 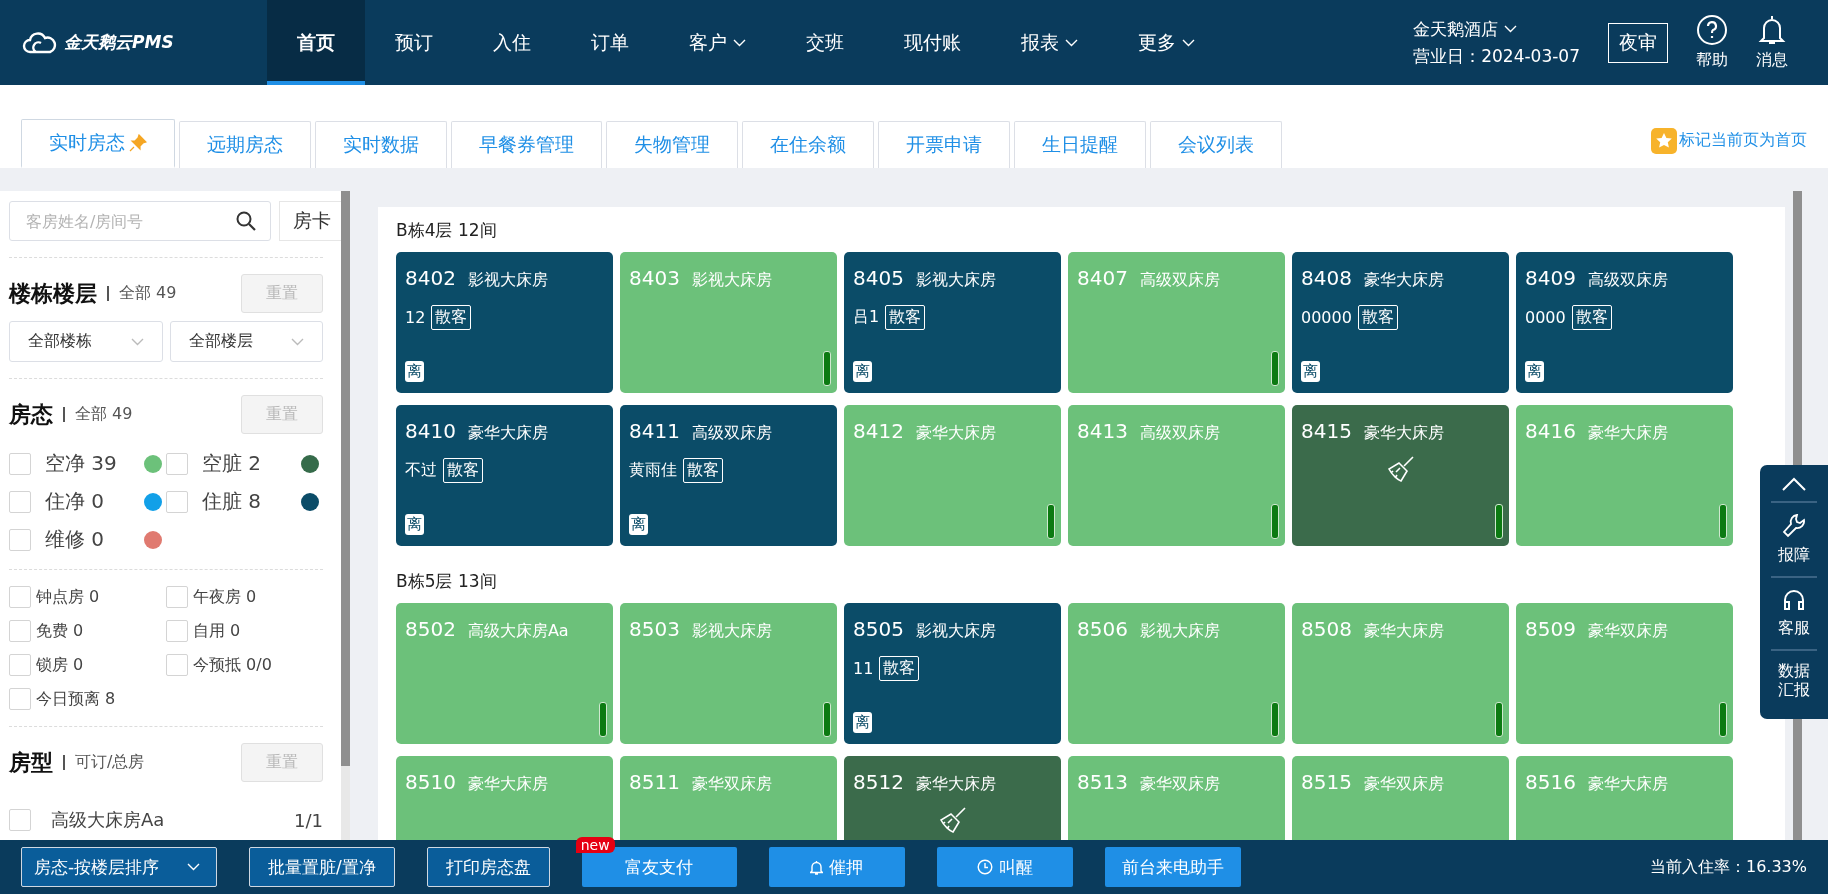 I want to click on filter-label: 锁房 0, so click(x=60, y=665).